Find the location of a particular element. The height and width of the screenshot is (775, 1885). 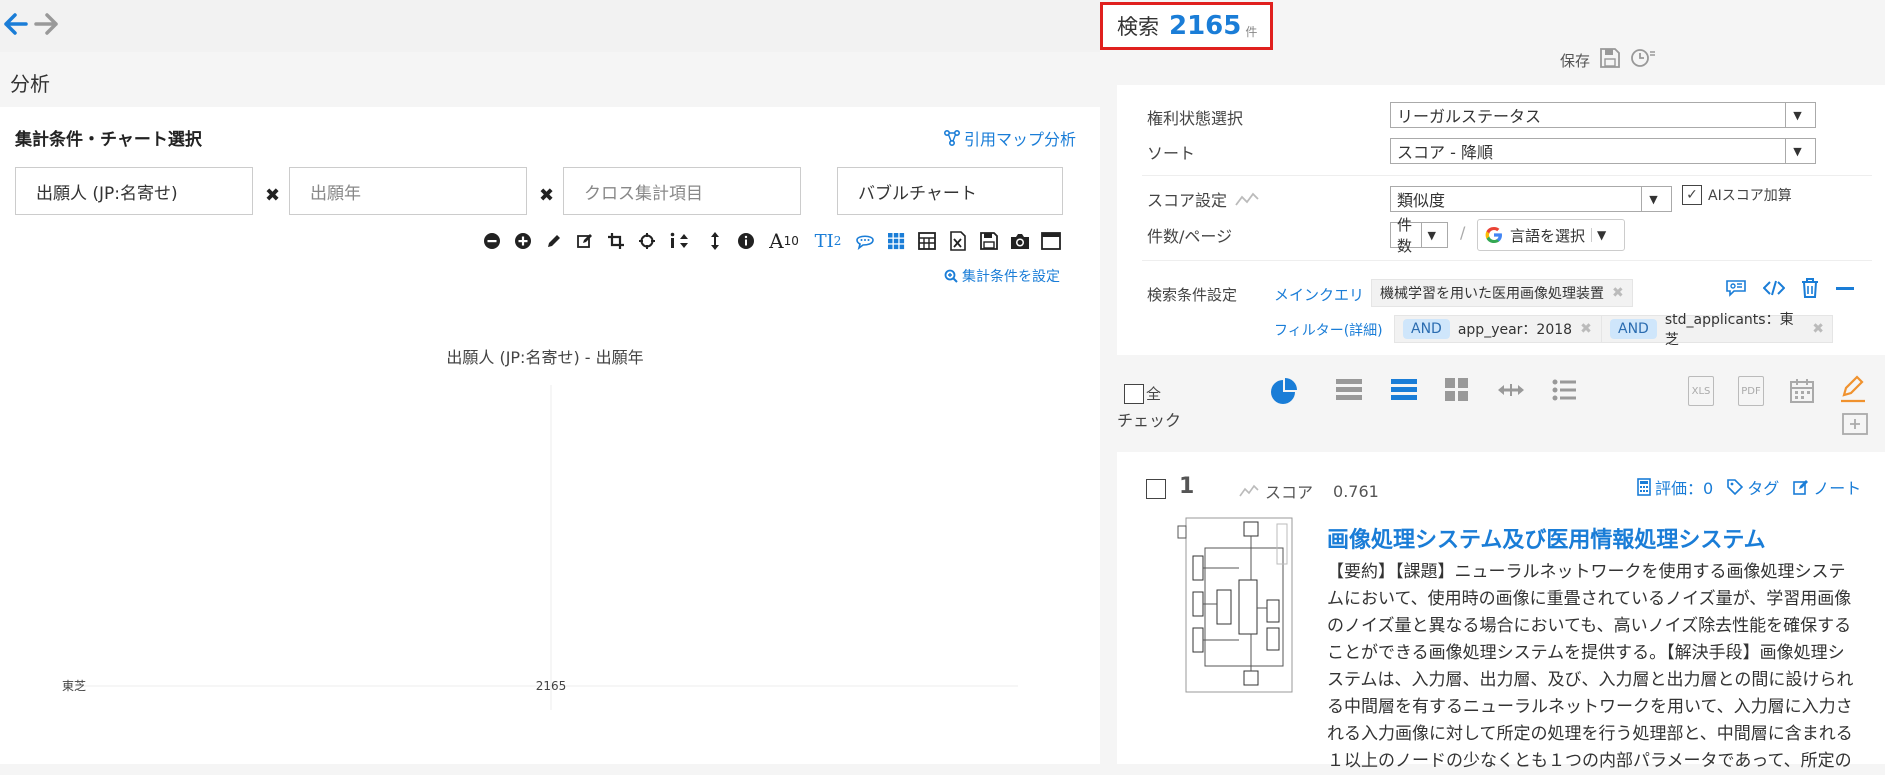

chart-type-select: バブルチャート is located at coordinates (950, 191).